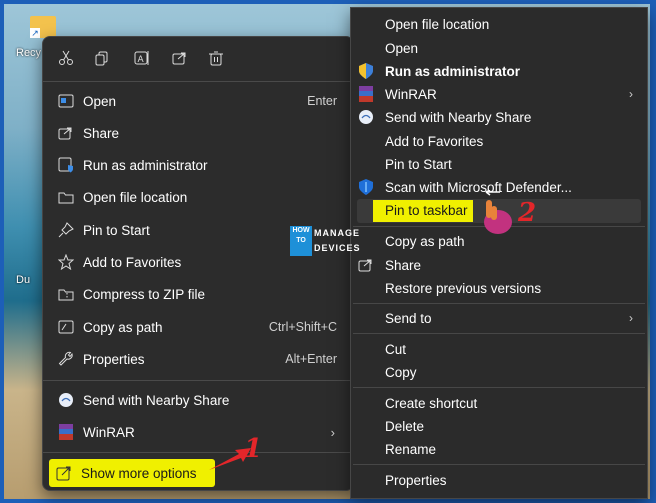 This screenshot has height=503, width=656. Describe the element at coordinates (29, 53) in the screenshot. I see `desktop-icon-label: Recy` at that location.